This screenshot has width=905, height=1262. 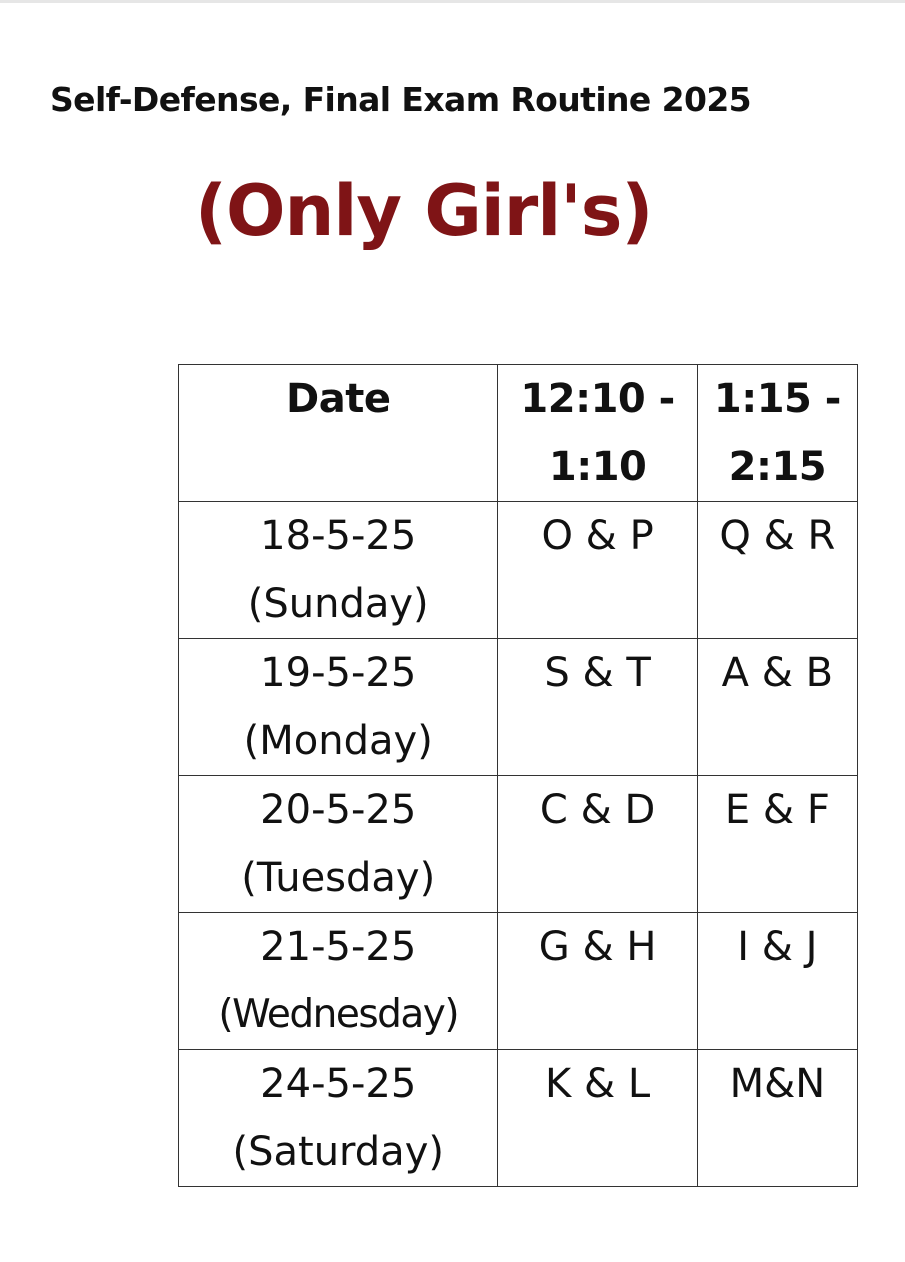 I want to click on table-row: 19-5-25 (Monday) S & T A & B, so click(x=518, y=707).